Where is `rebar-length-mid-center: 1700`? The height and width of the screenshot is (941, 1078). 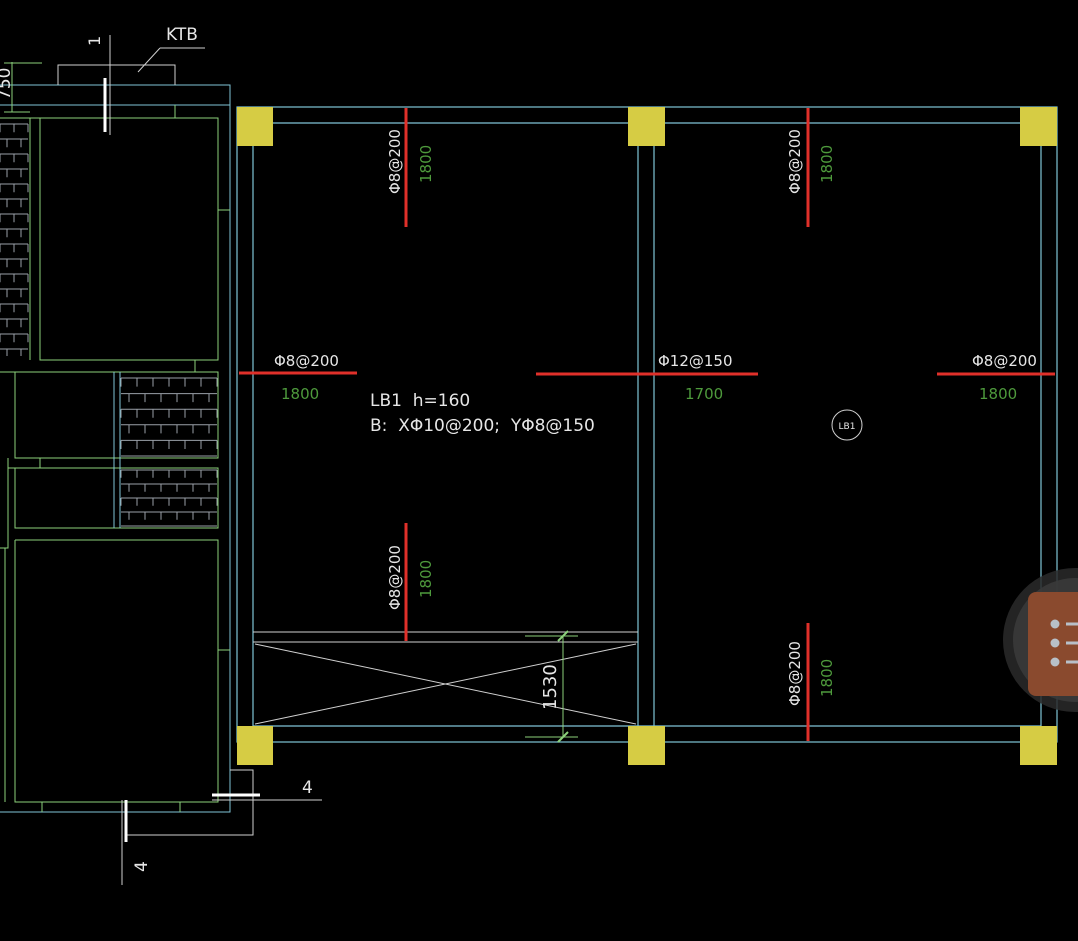 rebar-length-mid-center: 1700 is located at coordinates (704, 394).